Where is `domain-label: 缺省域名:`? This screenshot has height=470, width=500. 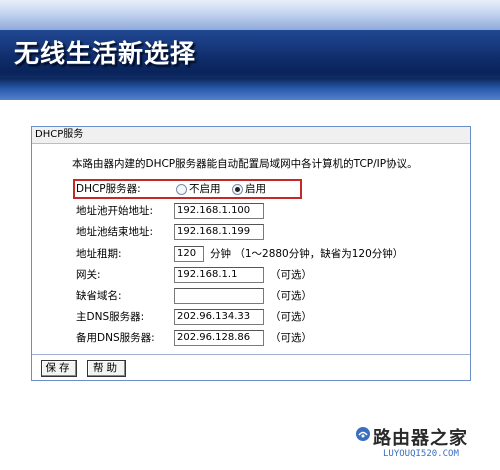 domain-label: 缺省域名: is located at coordinates (99, 296).